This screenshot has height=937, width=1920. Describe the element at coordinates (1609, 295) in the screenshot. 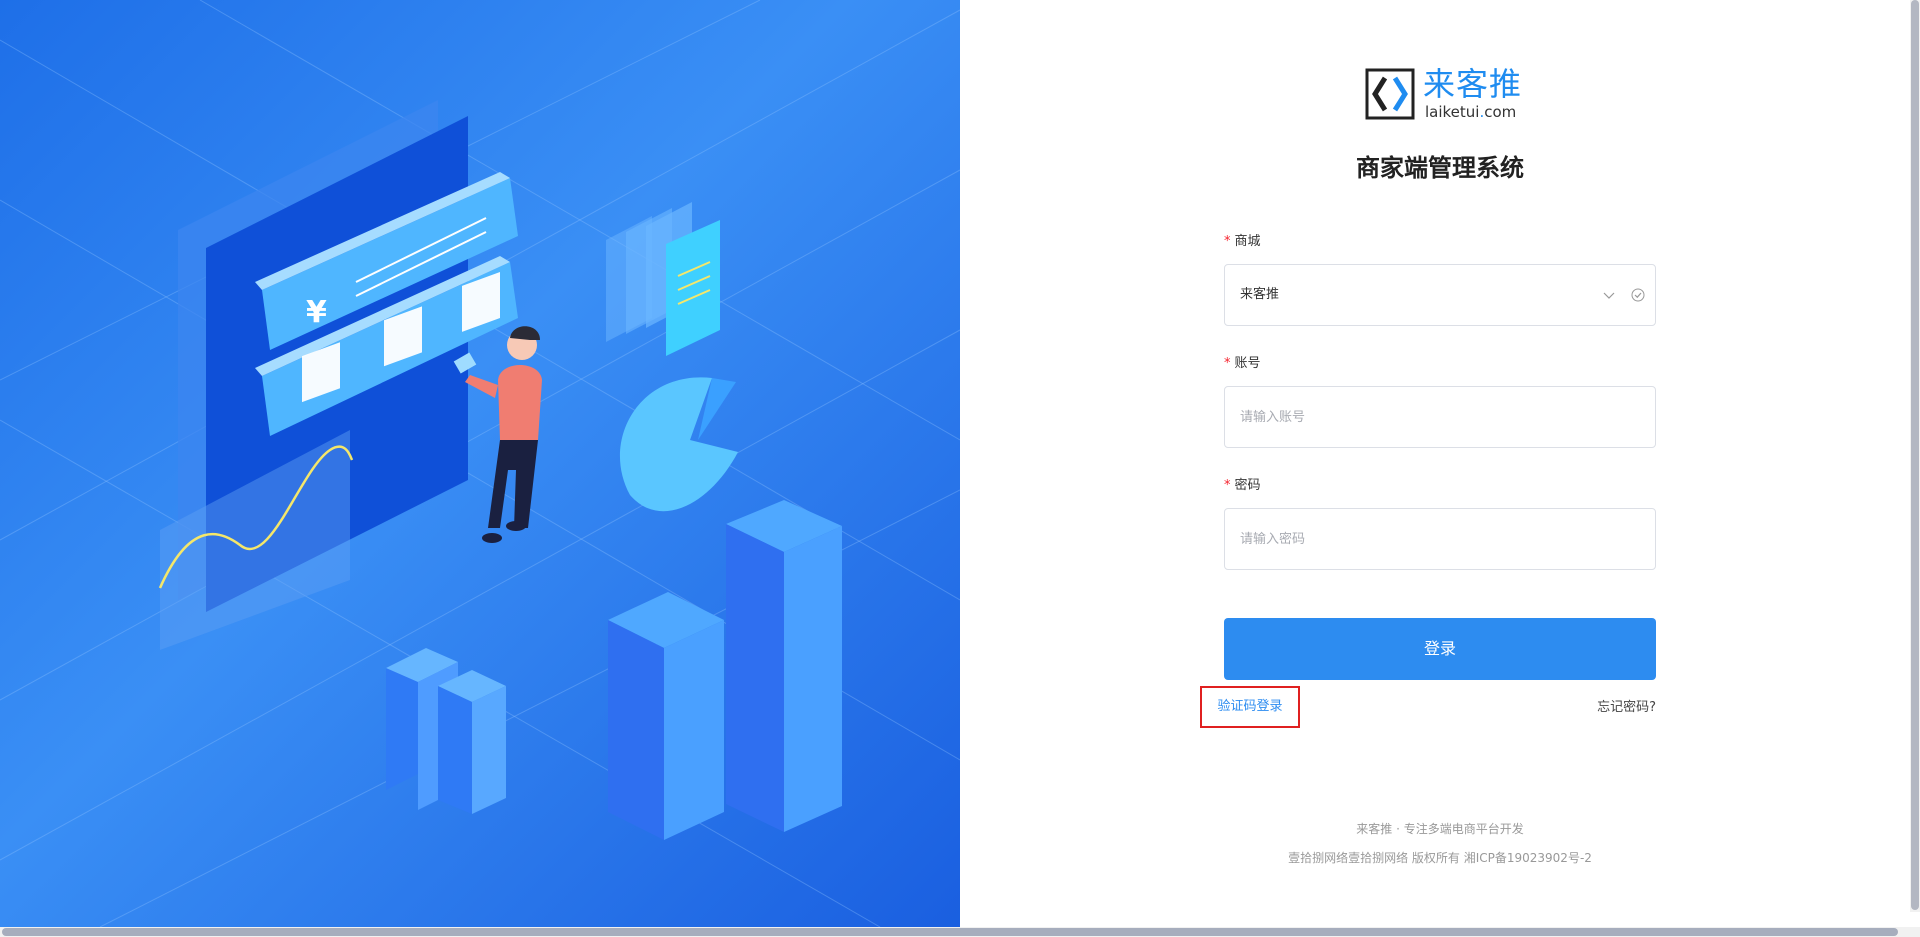

I see `chevron-down-icon` at that location.